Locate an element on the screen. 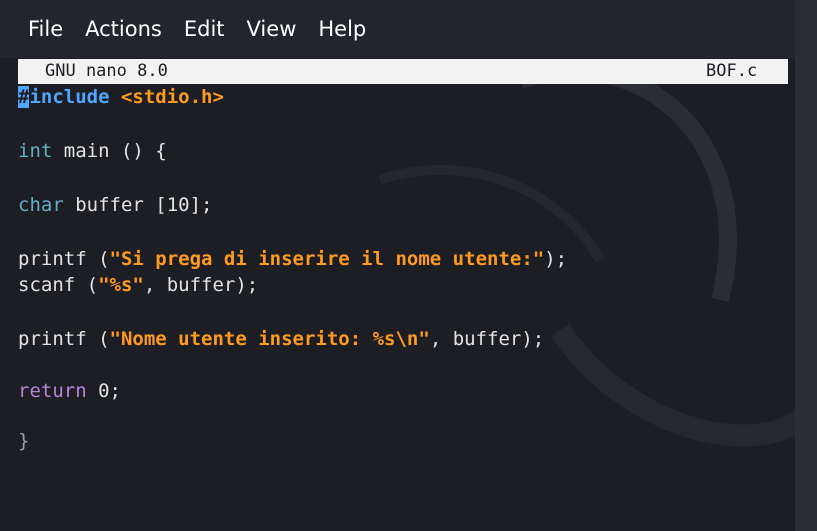  closing-brace: } is located at coordinates (24, 441).